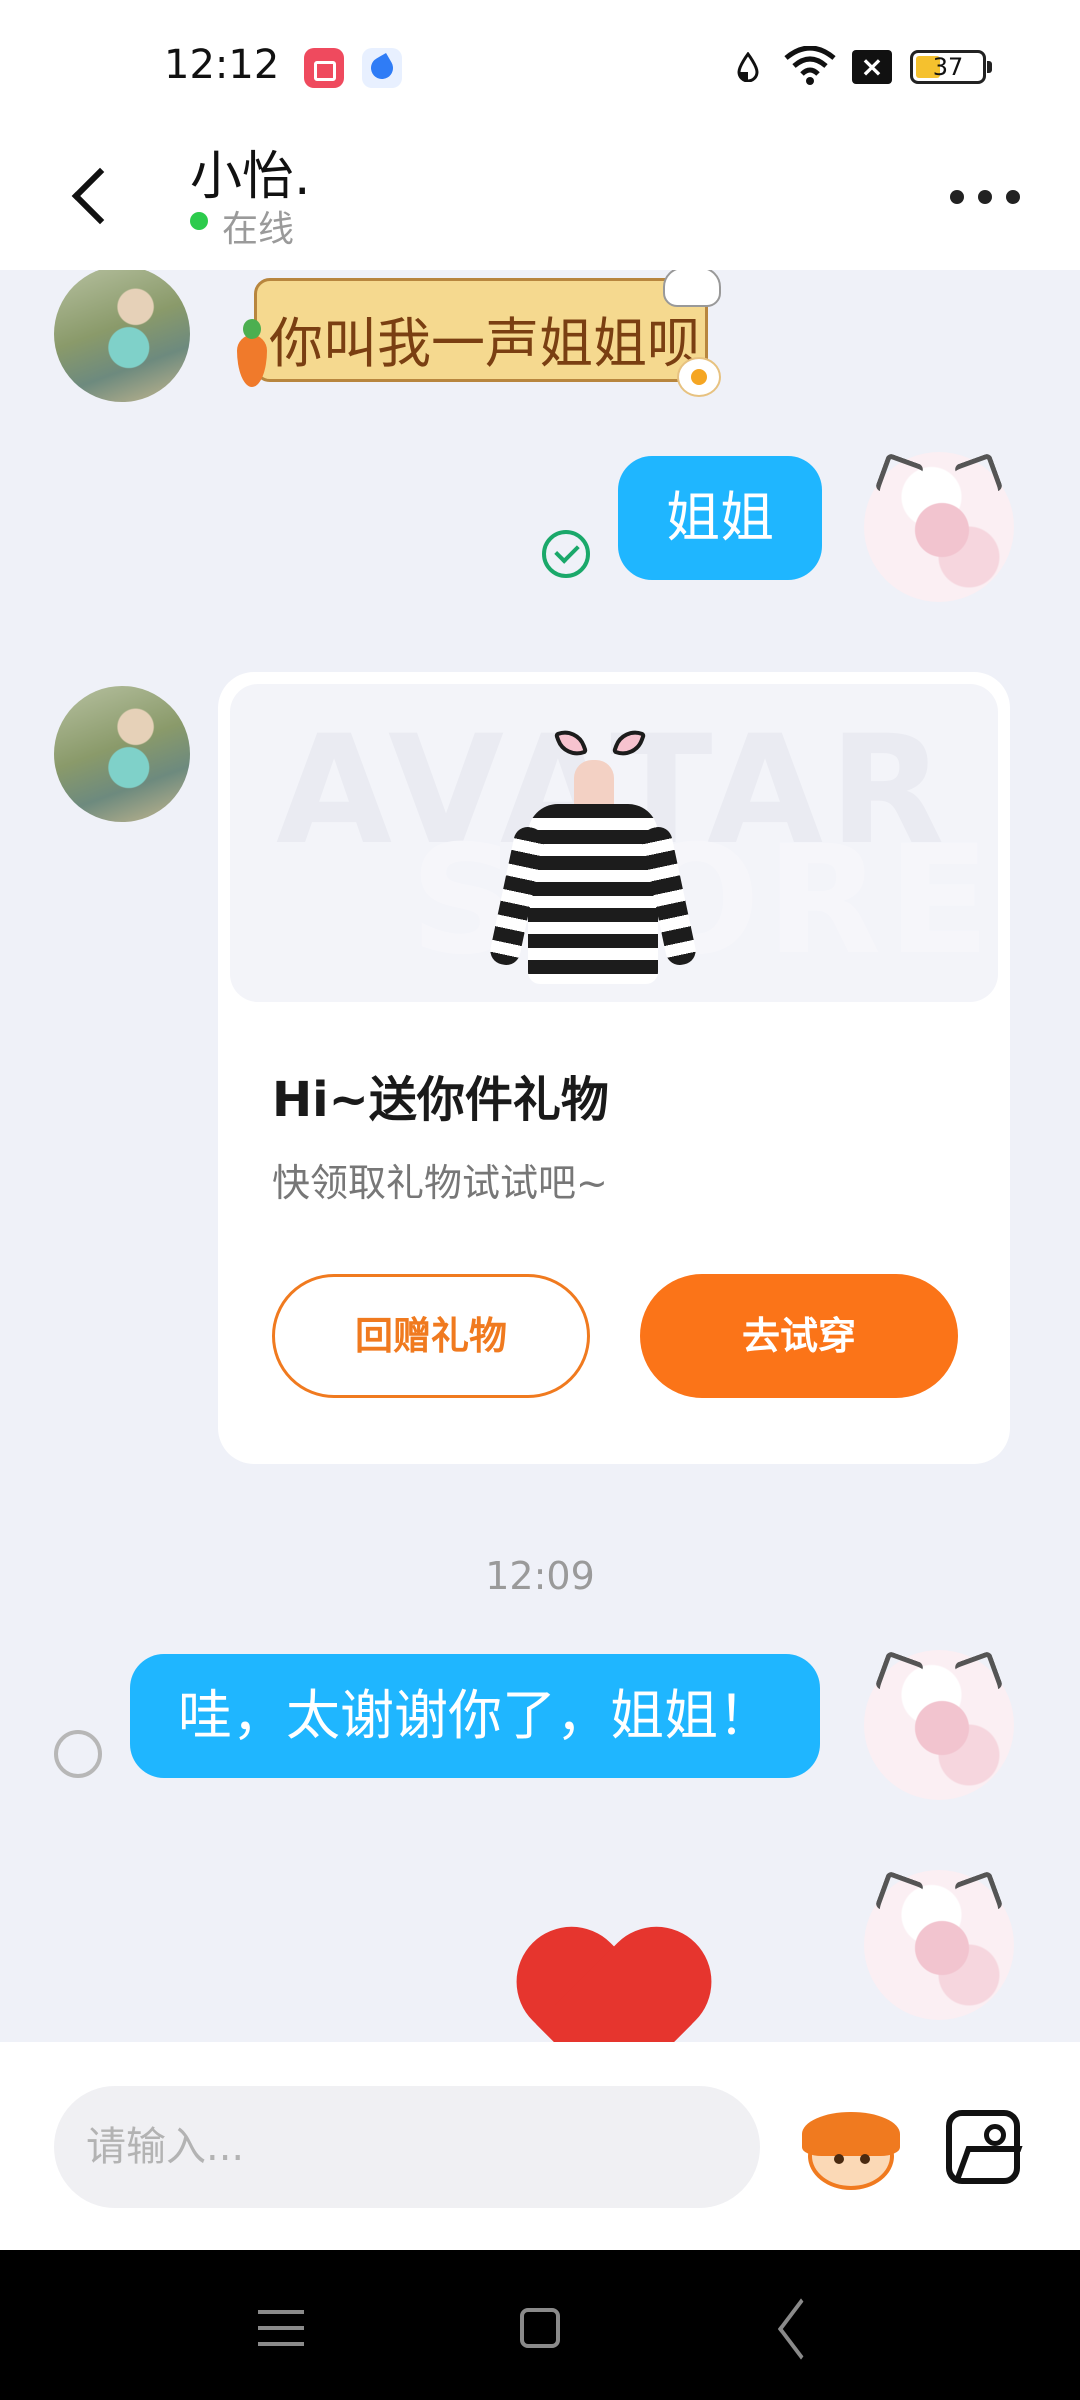  What do you see at coordinates (872, 67) in the screenshot?
I see `no-sim-icon: ×` at bounding box center [872, 67].